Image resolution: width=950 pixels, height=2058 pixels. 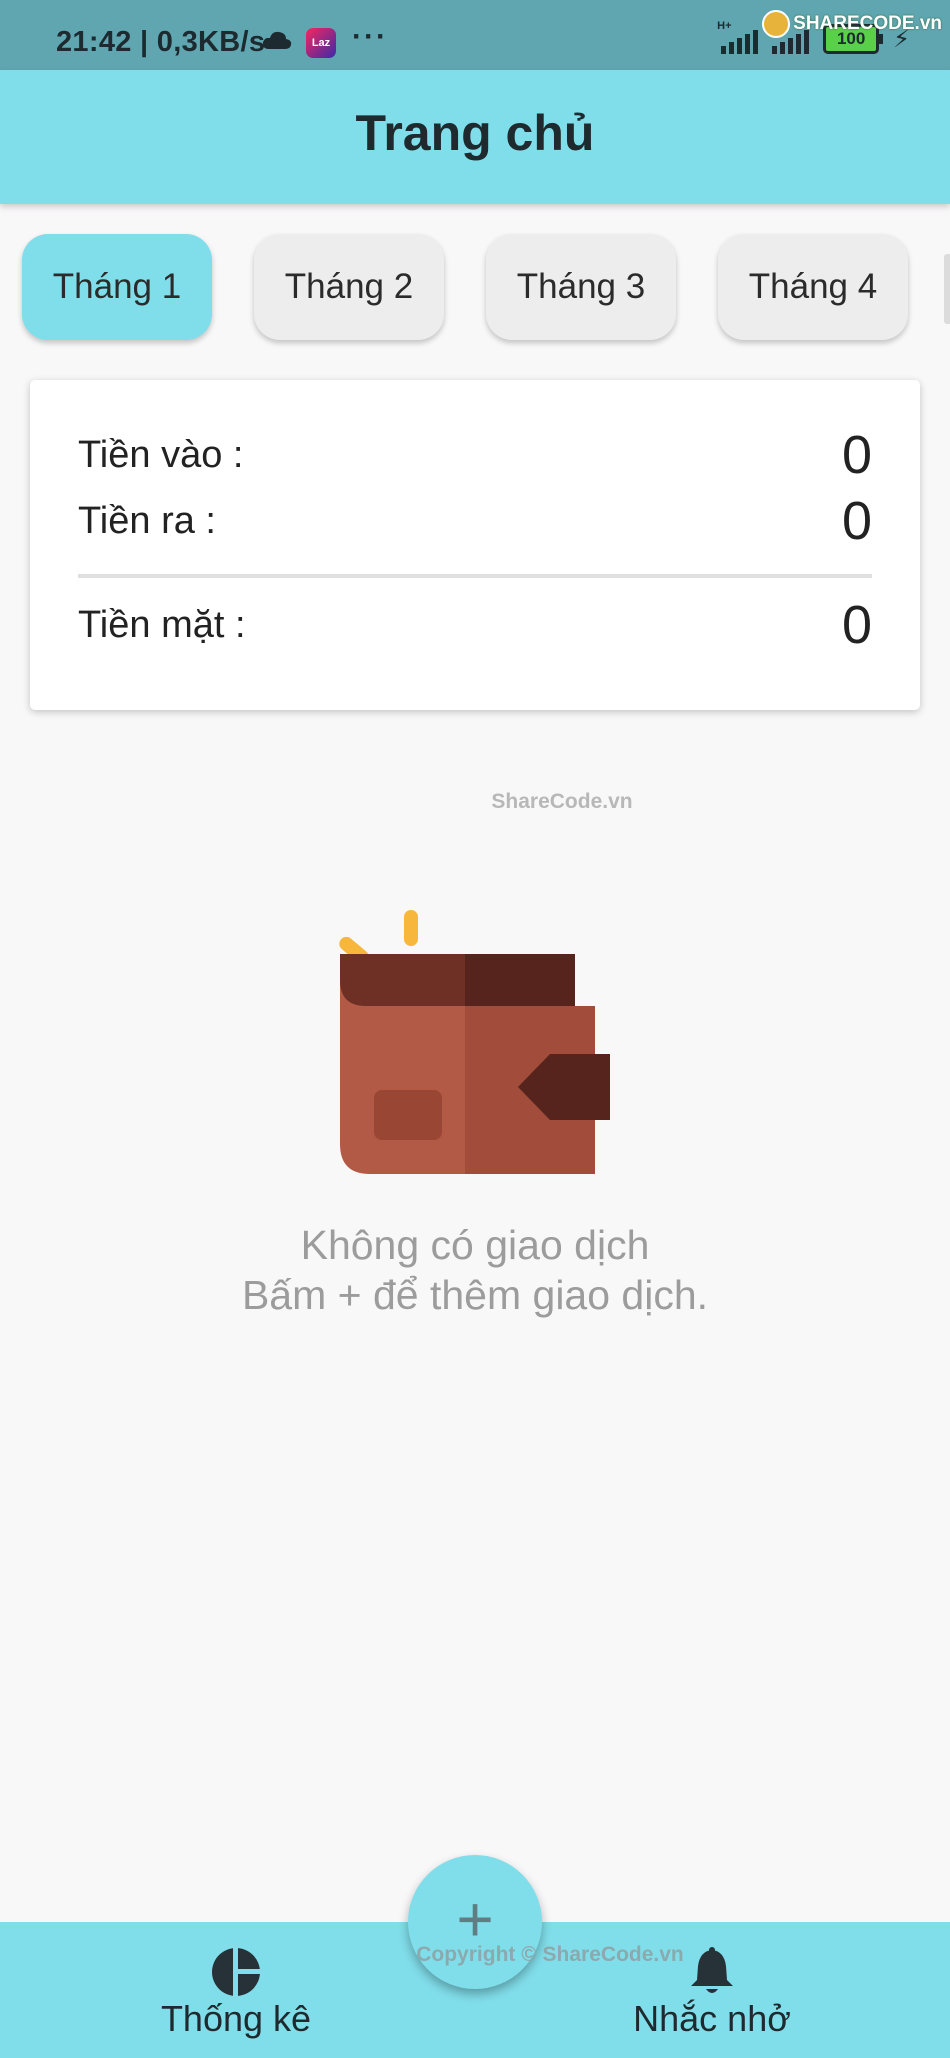 What do you see at coordinates (411, 928) in the screenshot?
I see `coin-spark-center` at bounding box center [411, 928].